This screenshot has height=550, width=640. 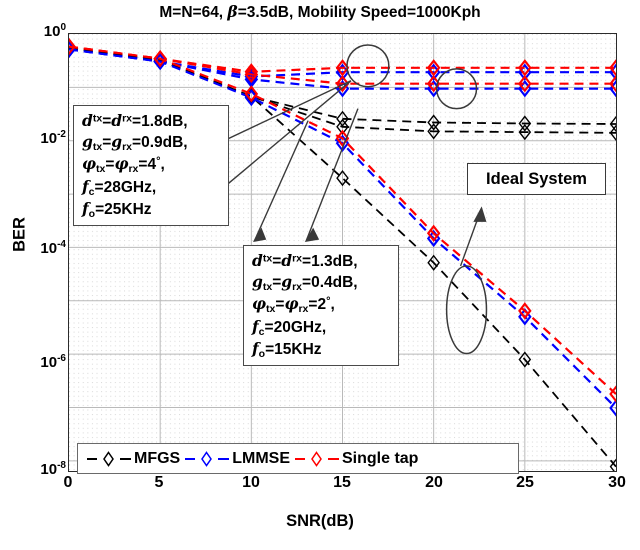 What do you see at coordinates (164, 142) in the screenshot?
I see `anno-a-g-value: 0.9dB,` at bounding box center [164, 142].